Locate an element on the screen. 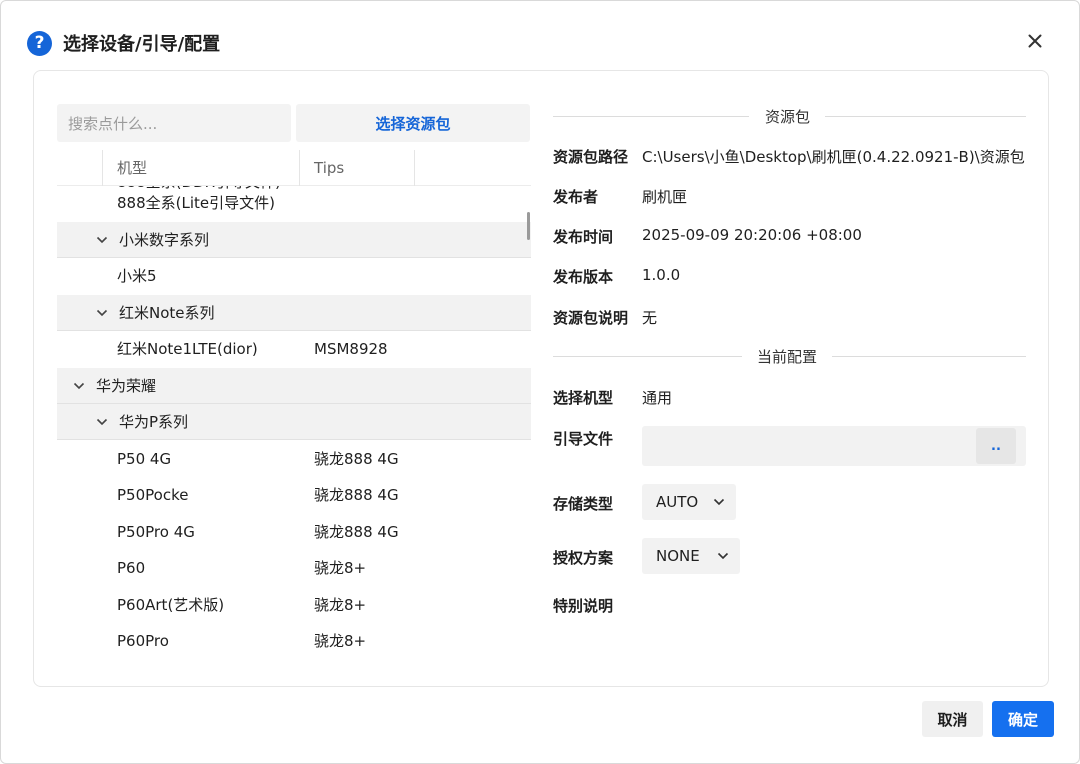  help-icon: ? is located at coordinates (39, 43).